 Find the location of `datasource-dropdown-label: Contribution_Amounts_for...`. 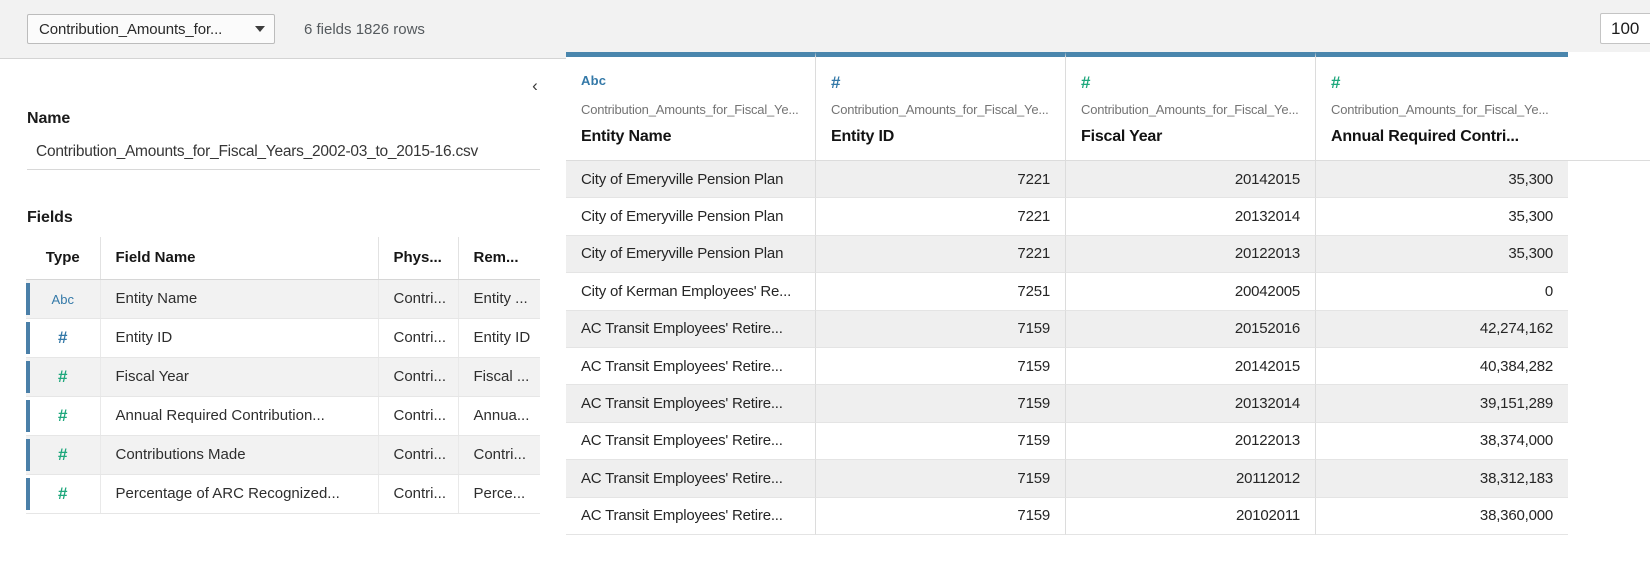

datasource-dropdown-label: Contribution_Amounts_for... is located at coordinates (131, 29).